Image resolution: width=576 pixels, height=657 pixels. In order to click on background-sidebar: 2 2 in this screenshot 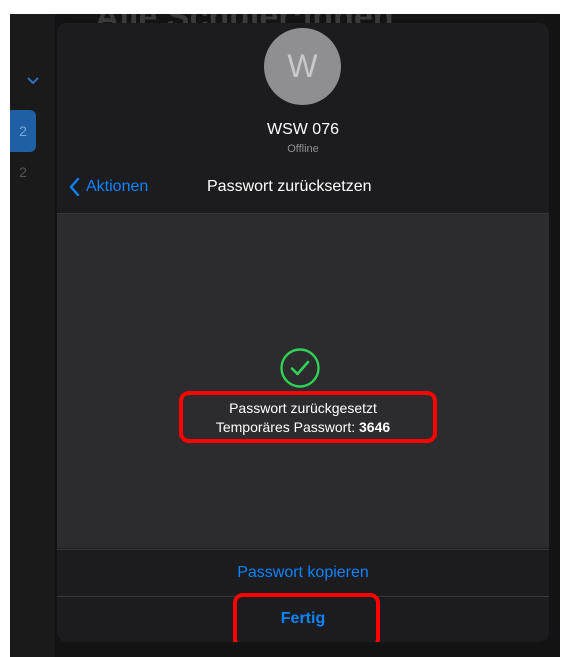, I will do `click(32, 335)`.